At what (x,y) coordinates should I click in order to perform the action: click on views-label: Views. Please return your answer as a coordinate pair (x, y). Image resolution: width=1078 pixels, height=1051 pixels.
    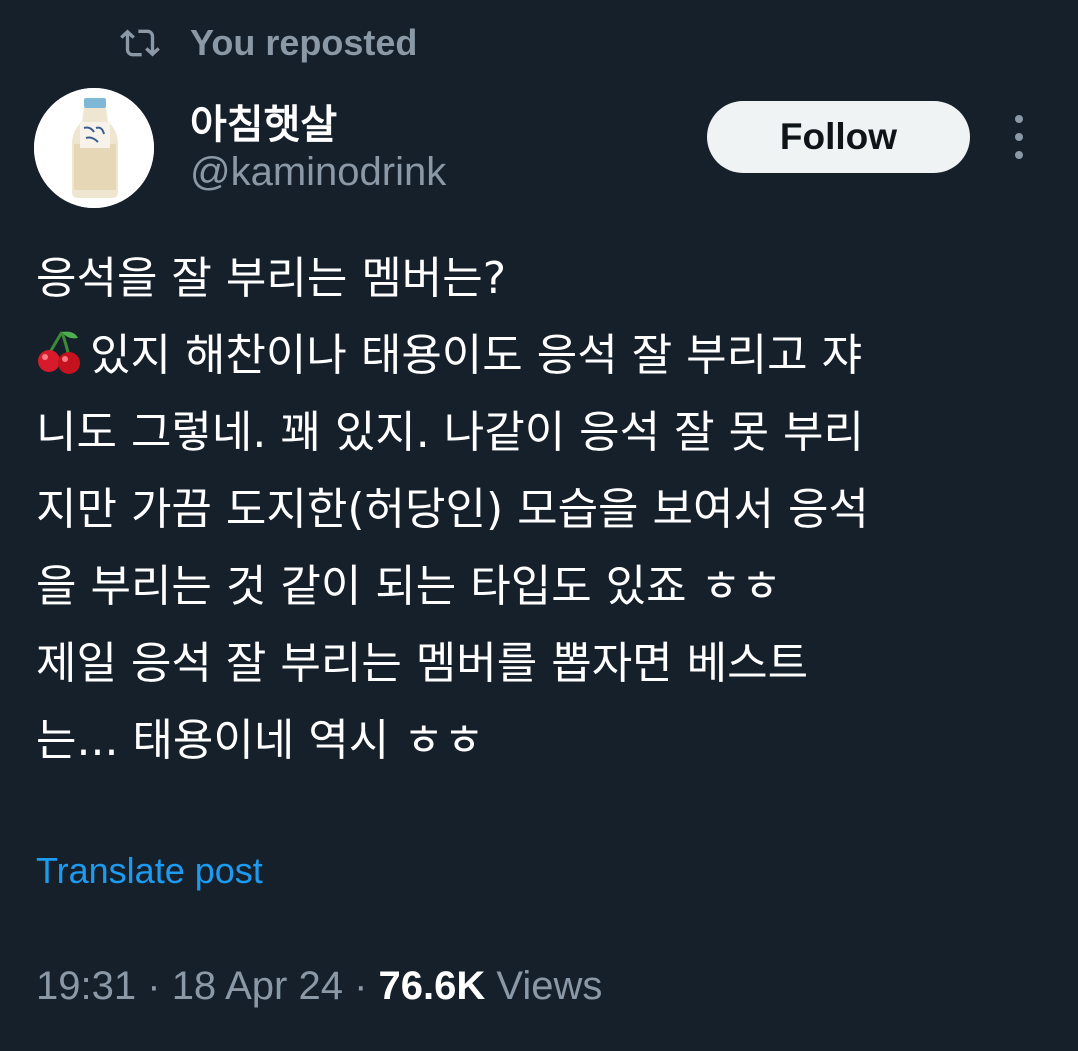
    Looking at the image, I should click on (549, 986).